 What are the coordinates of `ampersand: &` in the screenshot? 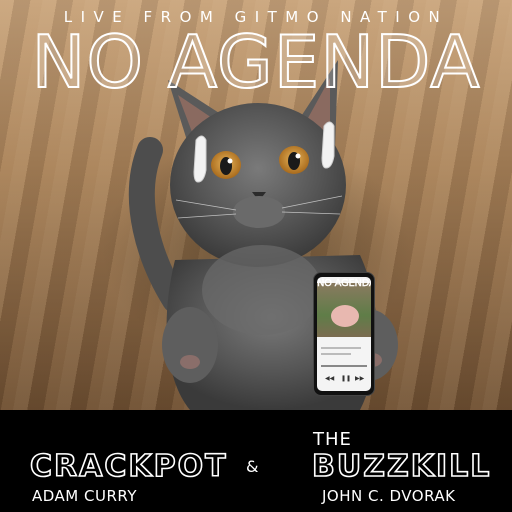 It's located at (252, 466).